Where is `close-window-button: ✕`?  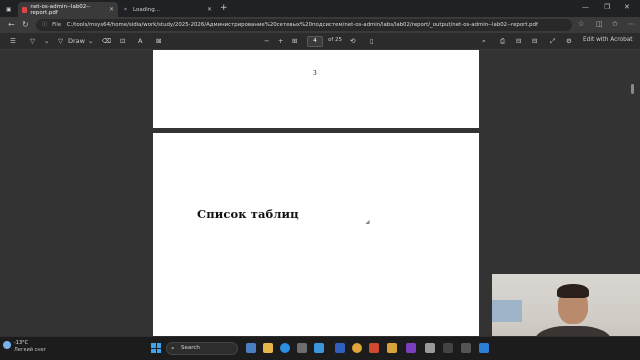 close-window-button: ✕ is located at coordinates (627, 7).